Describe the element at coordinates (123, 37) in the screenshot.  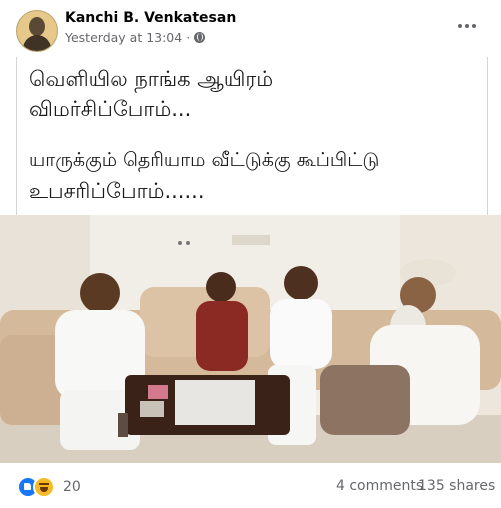
I see `post-timestamp: Yesterday at 13:04` at that location.